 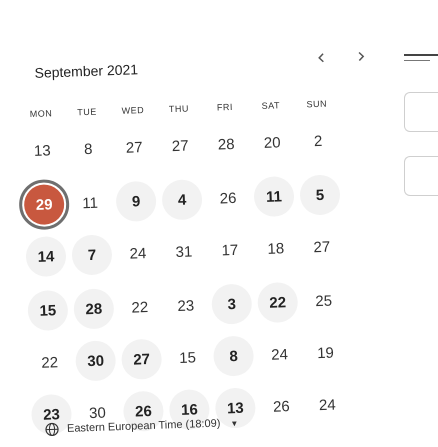 I want to click on day-cell: 13, so click(x=42, y=150).